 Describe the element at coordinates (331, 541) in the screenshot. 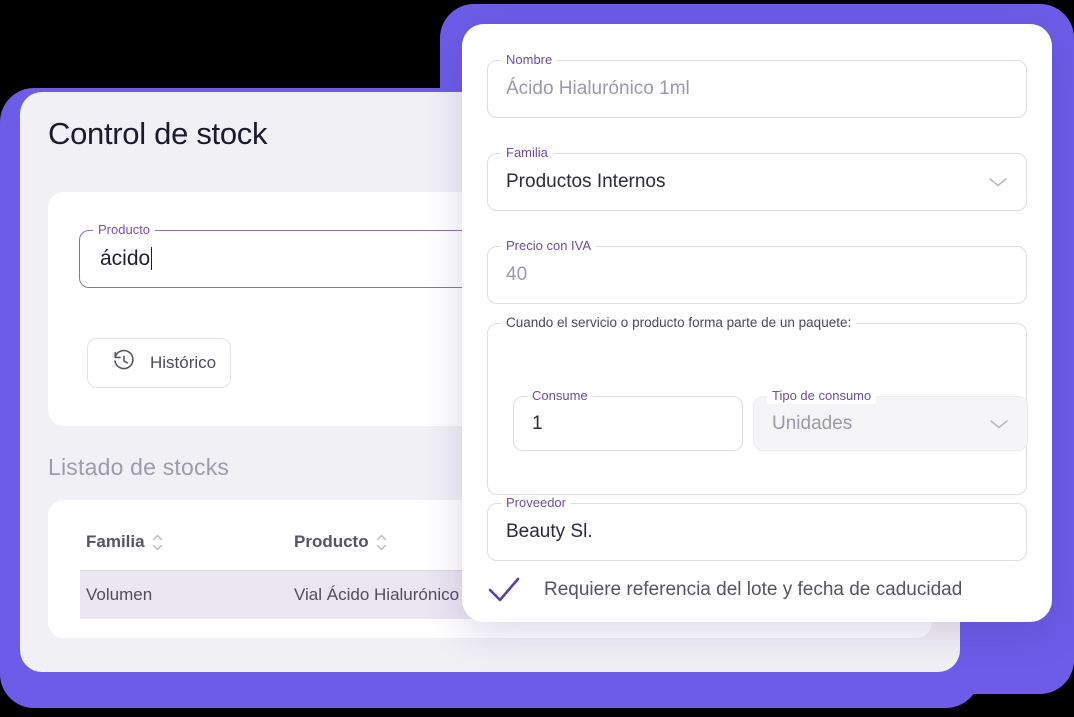

I see `table-header-producto-label: Producto` at that location.